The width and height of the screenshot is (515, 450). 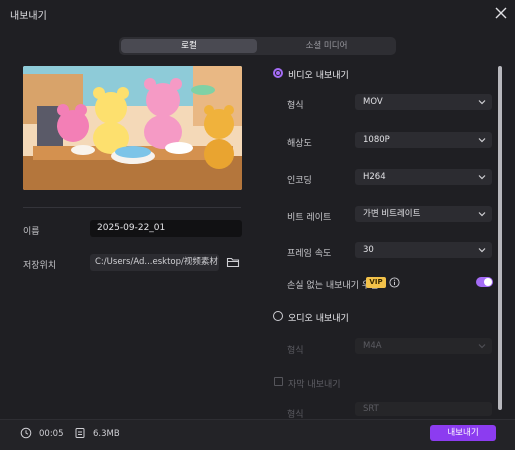 What do you see at coordinates (368, 250) in the screenshot?
I see `framerate-value: 30` at bounding box center [368, 250].